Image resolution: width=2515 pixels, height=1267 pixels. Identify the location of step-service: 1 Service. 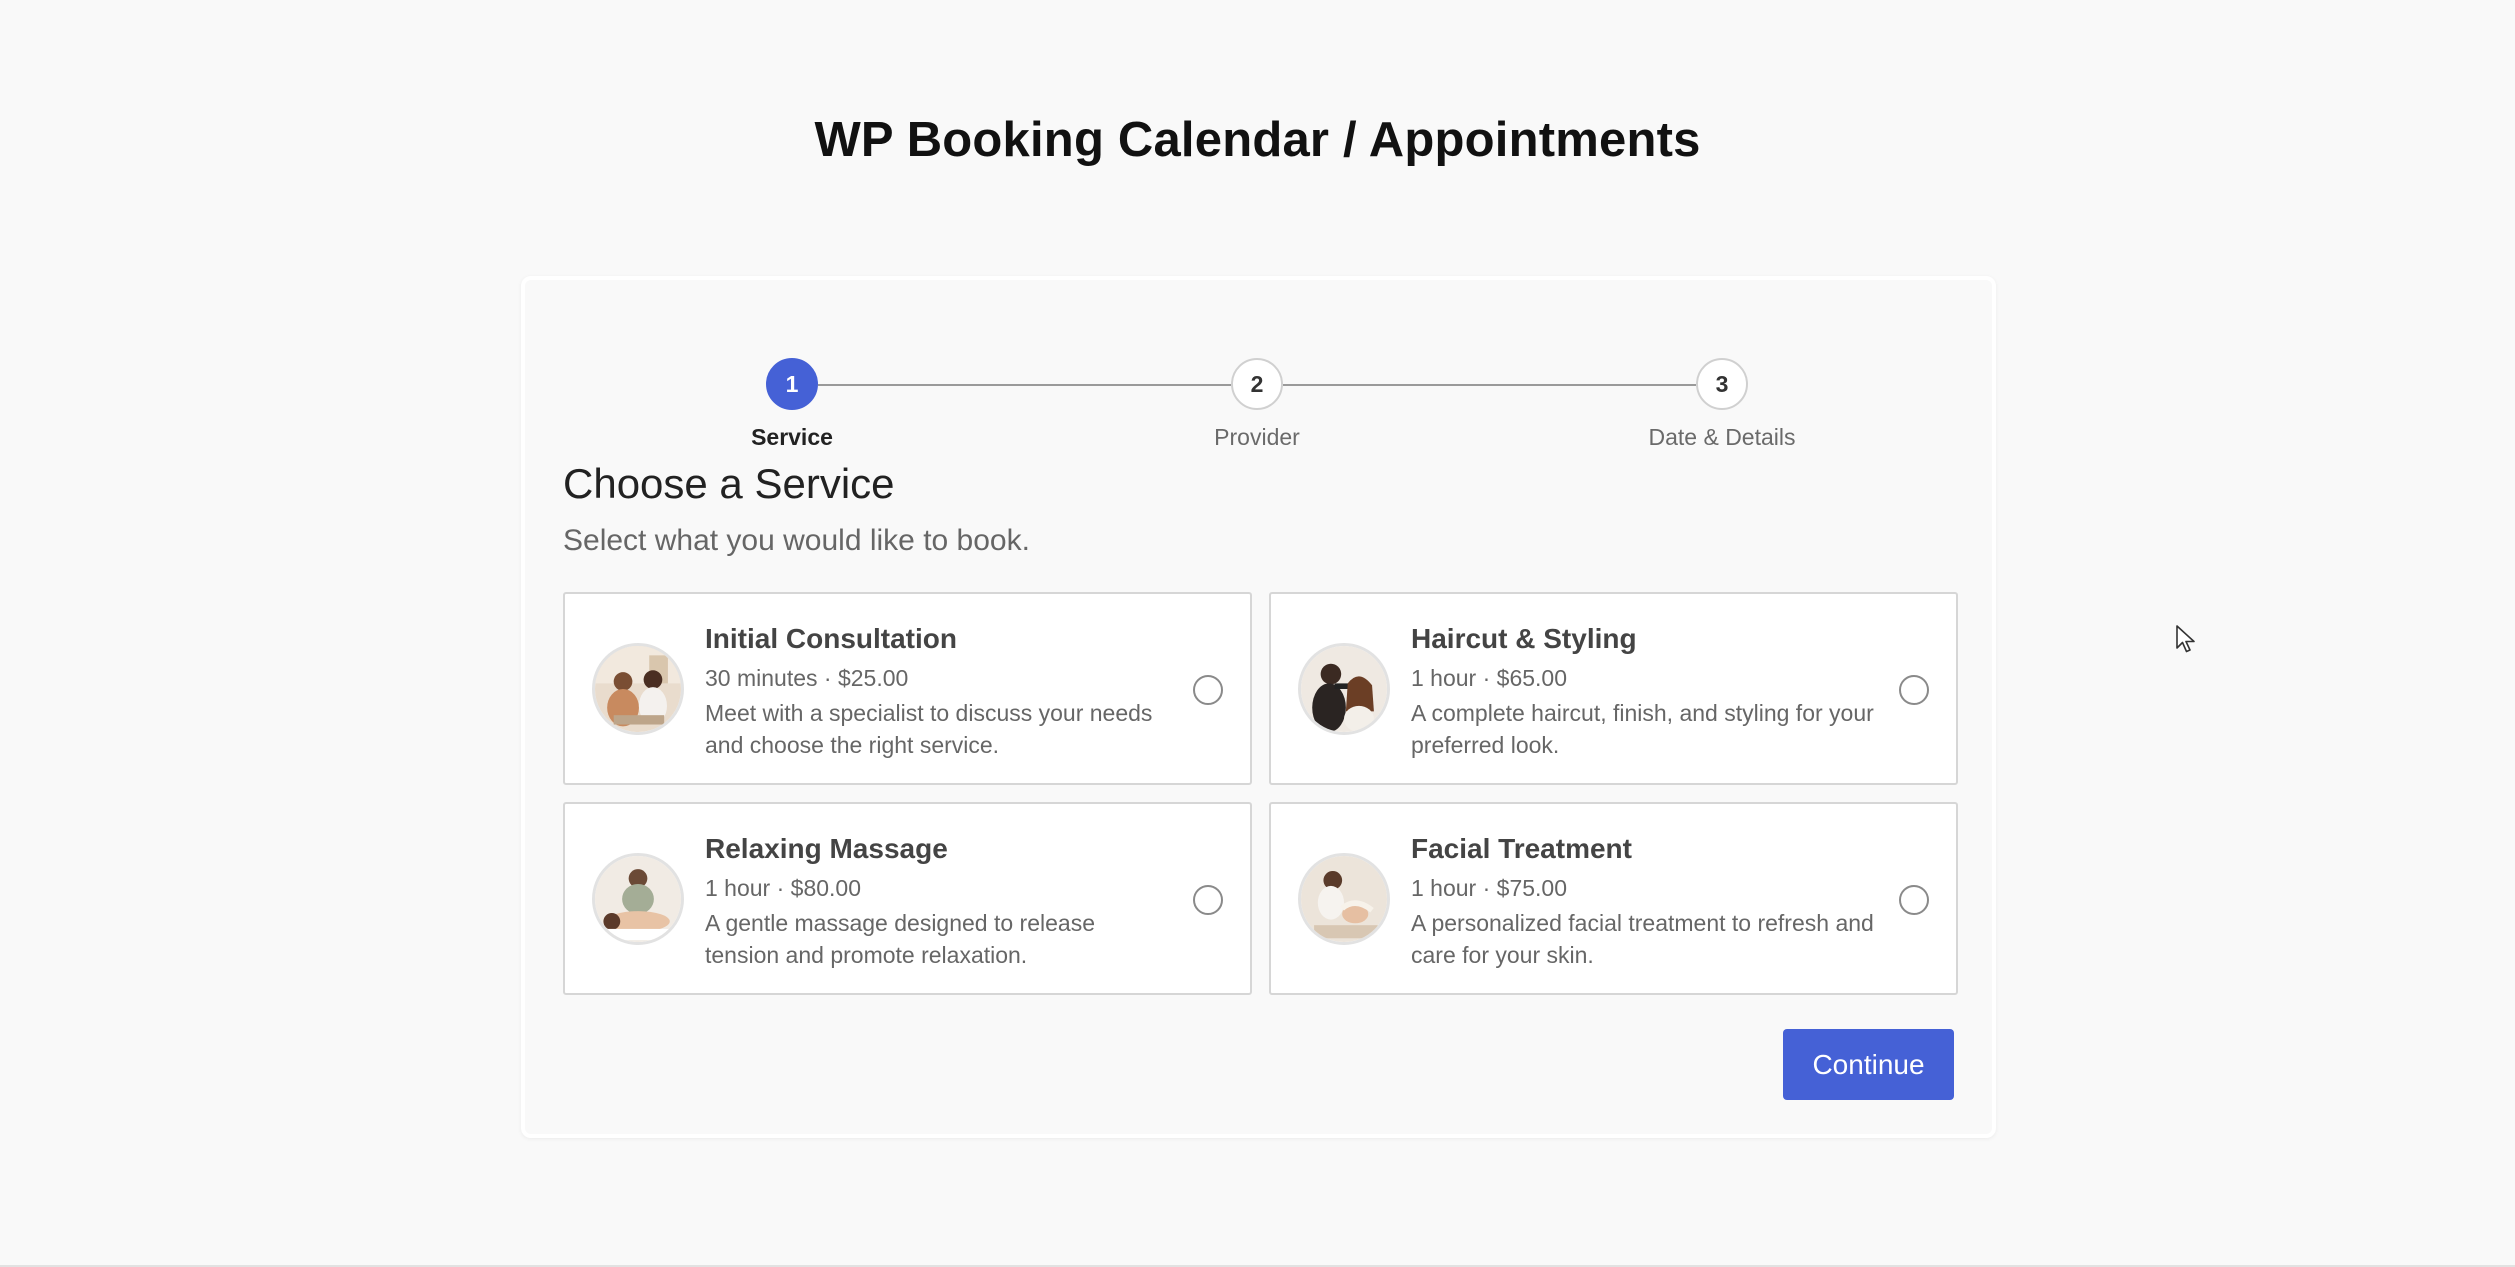
(792, 404).